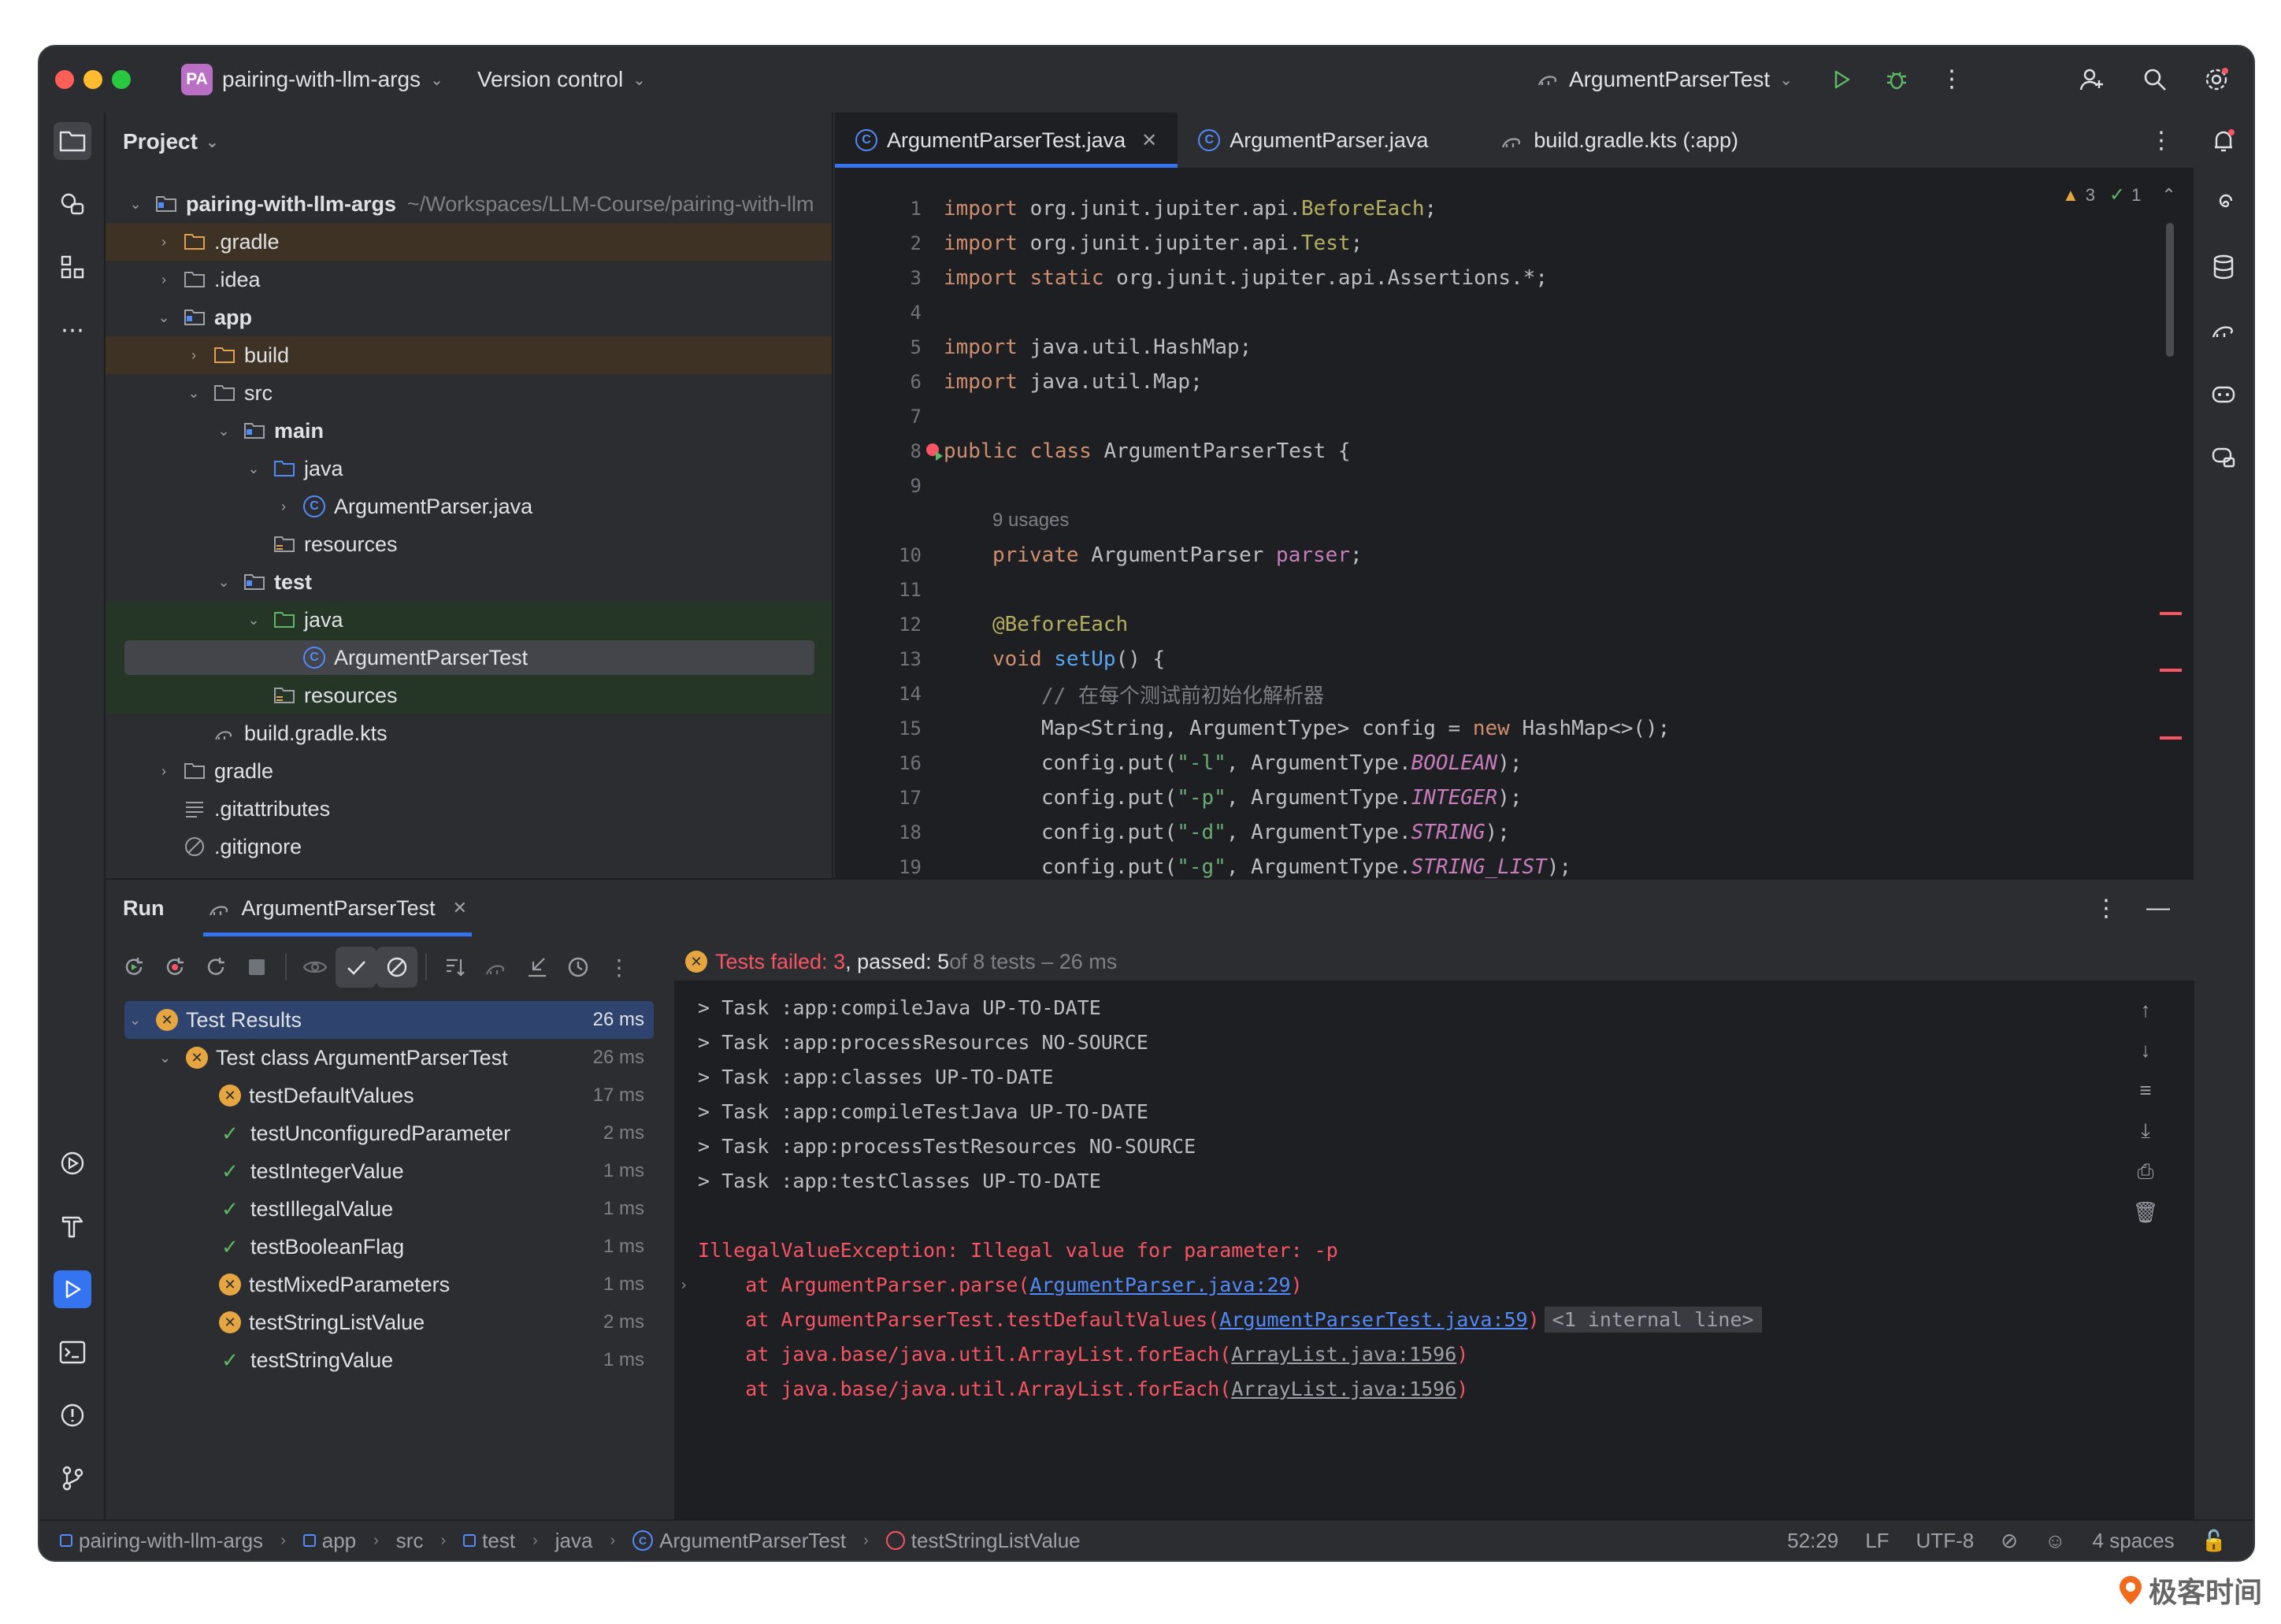 The image size is (2281, 1624). I want to click on chevron-right-icon: ›, so click(683, 1284).